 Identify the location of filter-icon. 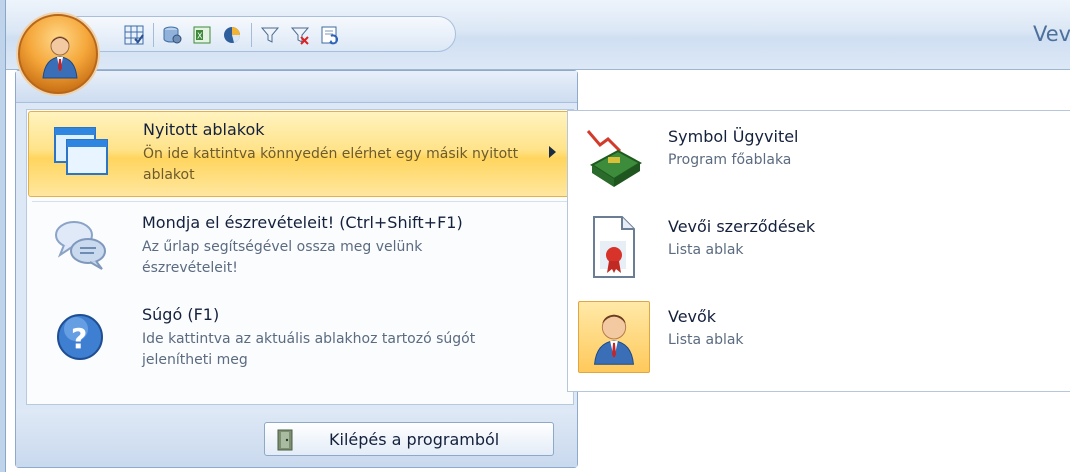
(270, 35).